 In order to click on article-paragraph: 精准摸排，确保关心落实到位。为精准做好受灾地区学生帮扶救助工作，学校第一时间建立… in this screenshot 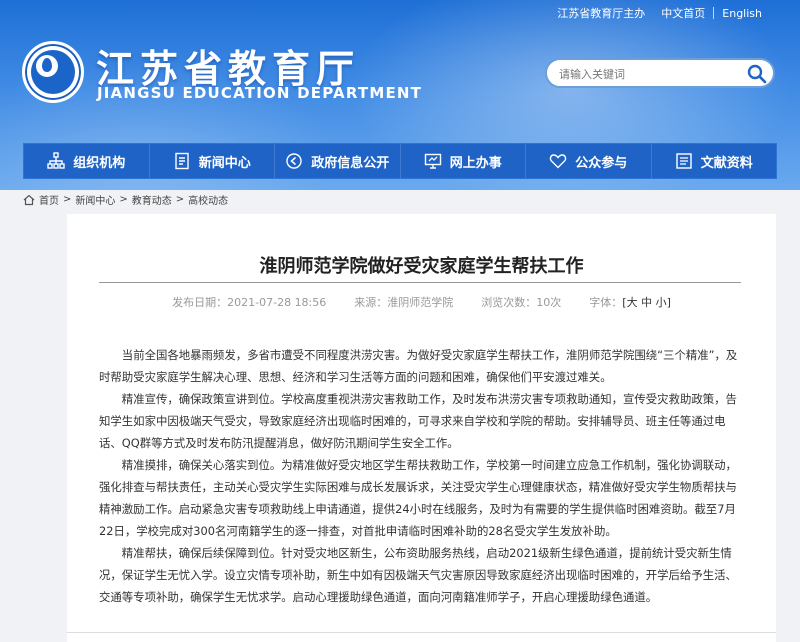, I will do `click(418, 498)`.